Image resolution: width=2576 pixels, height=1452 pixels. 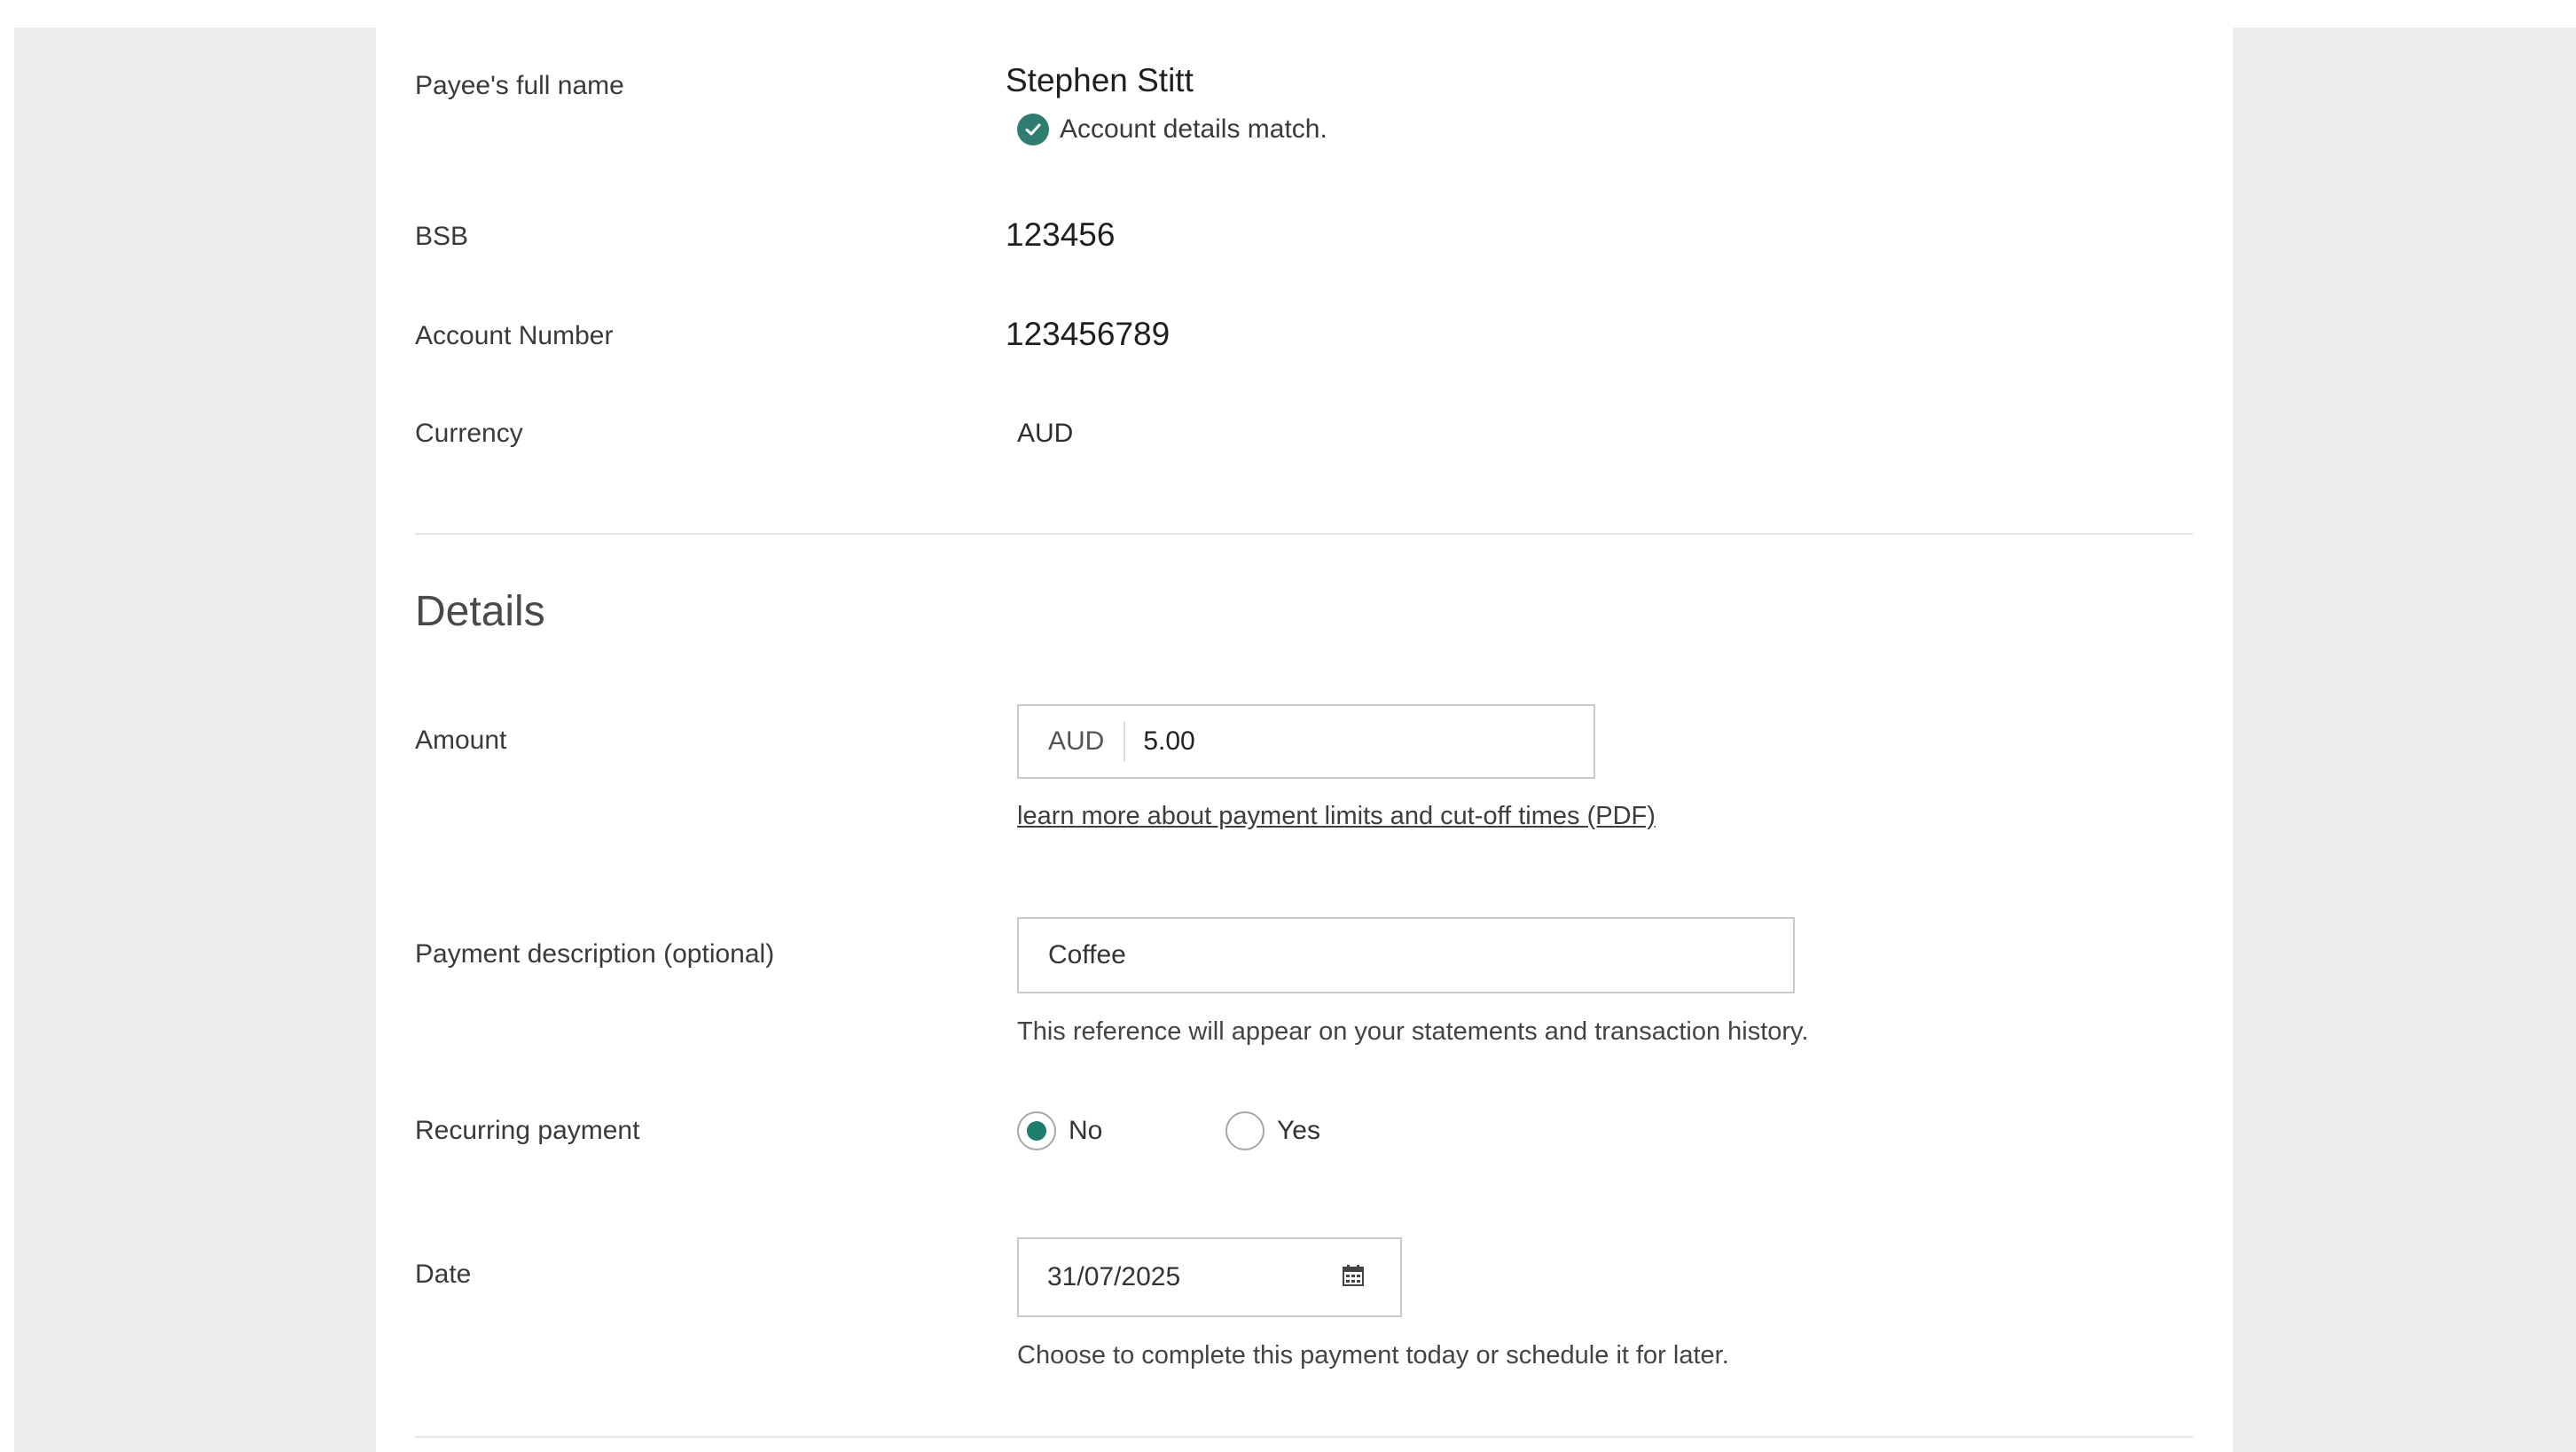 What do you see at coordinates (527, 1130) in the screenshot?
I see `recurring-payment-label: Recurring payment` at bounding box center [527, 1130].